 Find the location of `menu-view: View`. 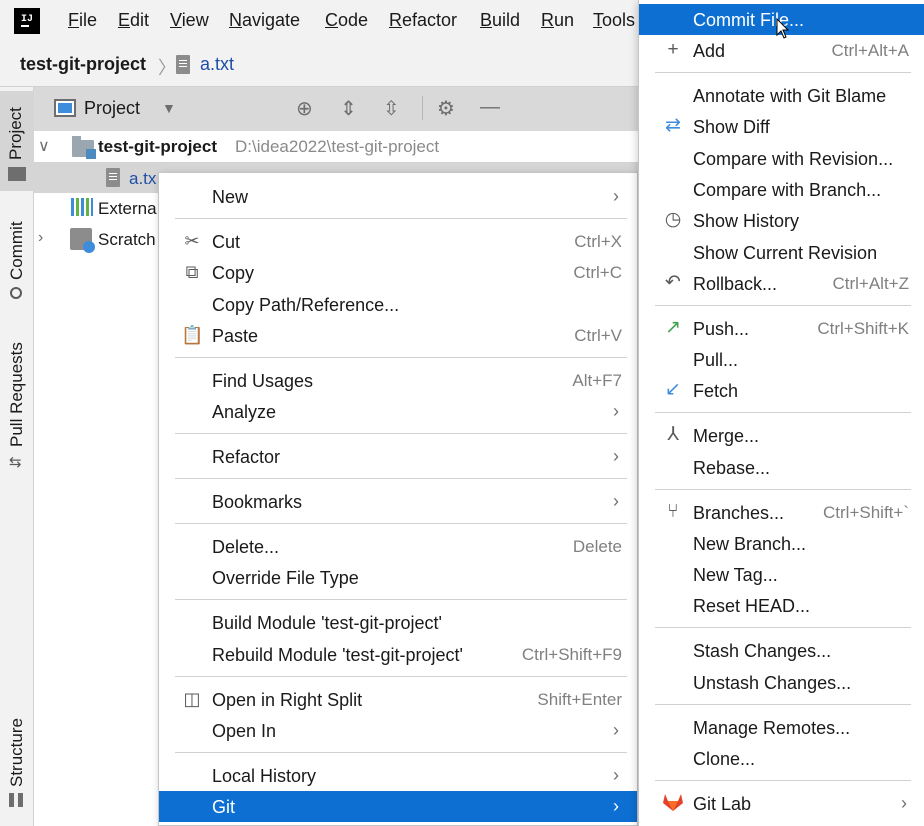

menu-view: View is located at coordinates (189, 20).